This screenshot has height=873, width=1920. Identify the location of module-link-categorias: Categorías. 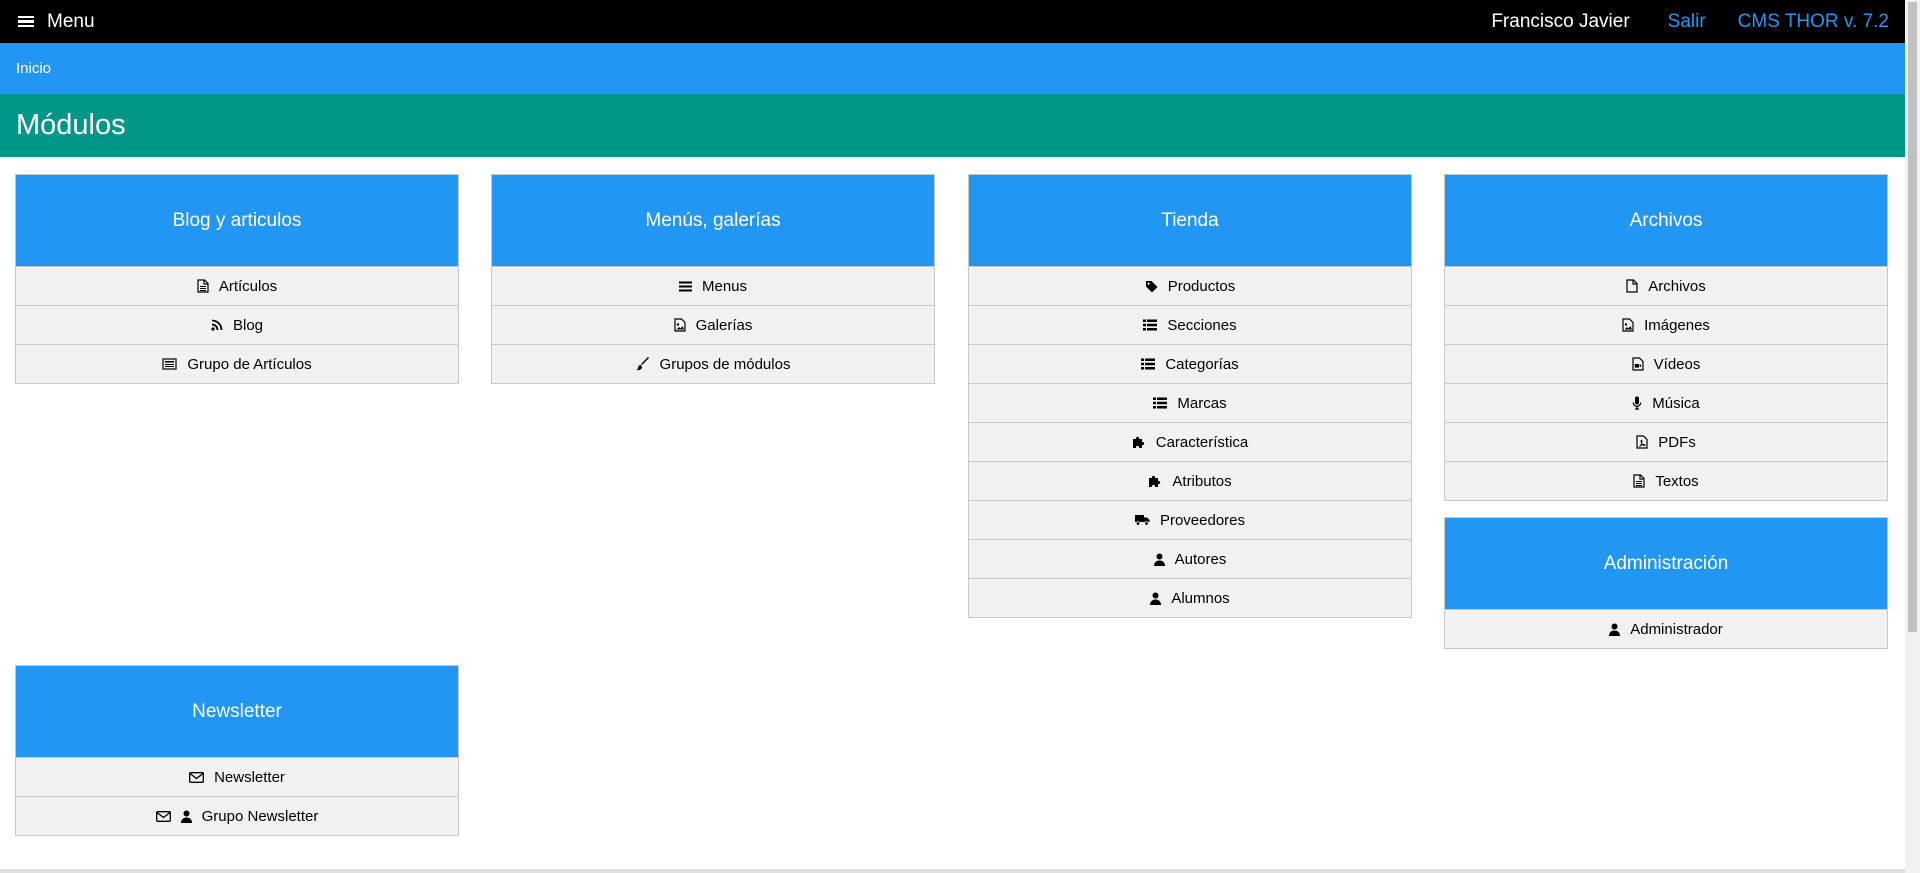
(1190, 363).